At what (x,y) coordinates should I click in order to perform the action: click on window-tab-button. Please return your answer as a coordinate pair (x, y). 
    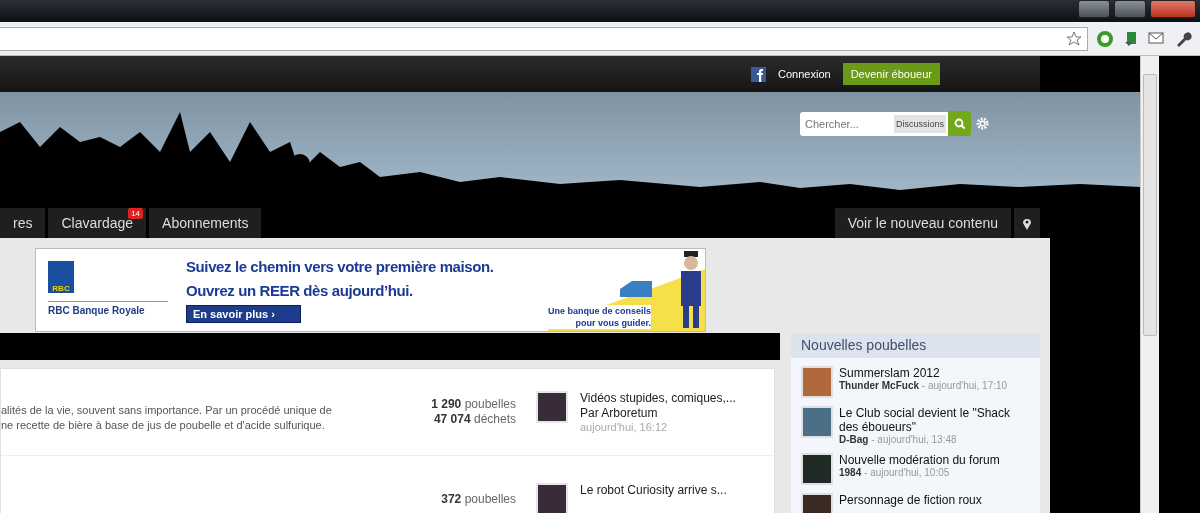
    Looking at the image, I should click on (1094, 9).